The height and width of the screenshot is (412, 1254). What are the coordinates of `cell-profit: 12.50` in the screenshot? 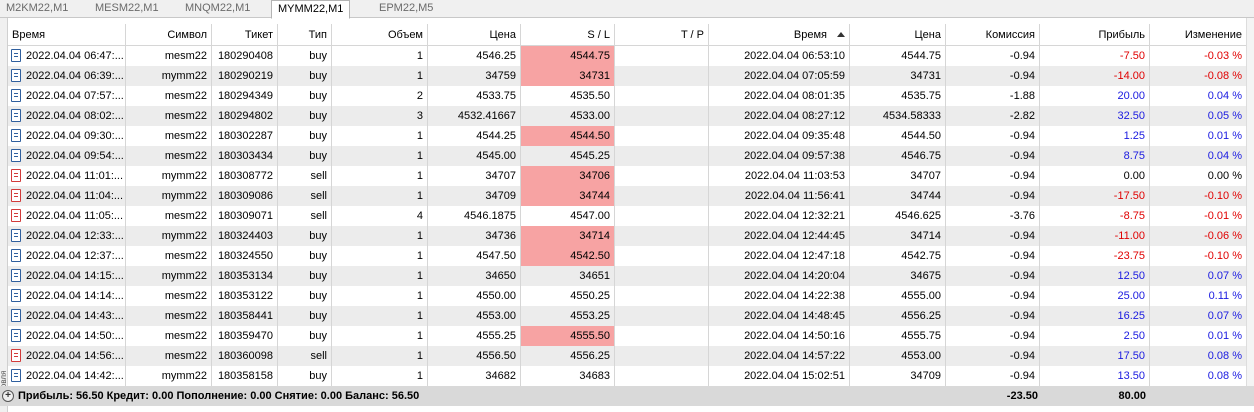 It's located at (1095, 276).